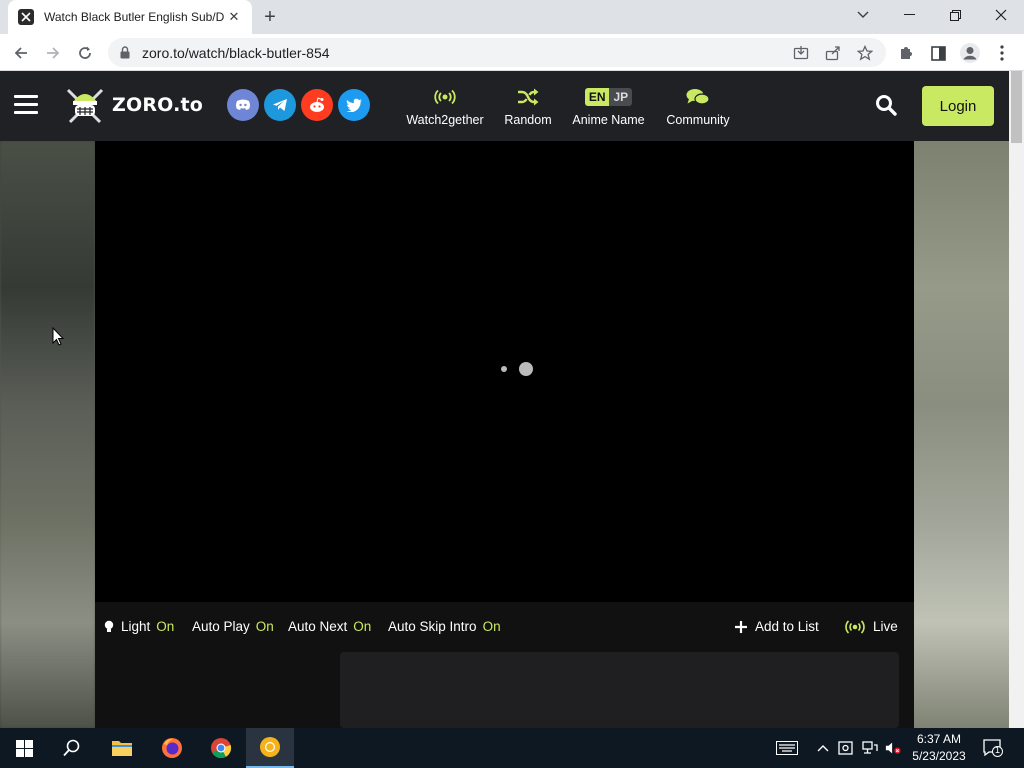  I want to click on add-to-list-button: Add to List, so click(777, 626).